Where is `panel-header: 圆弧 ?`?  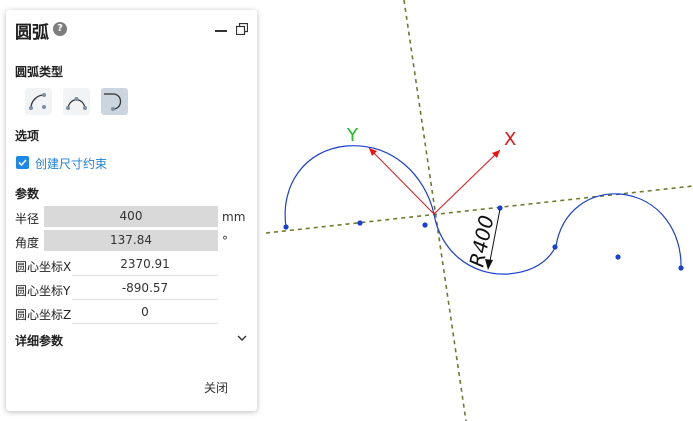 panel-header: 圆弧 ? is located at coordinates (131, 30).